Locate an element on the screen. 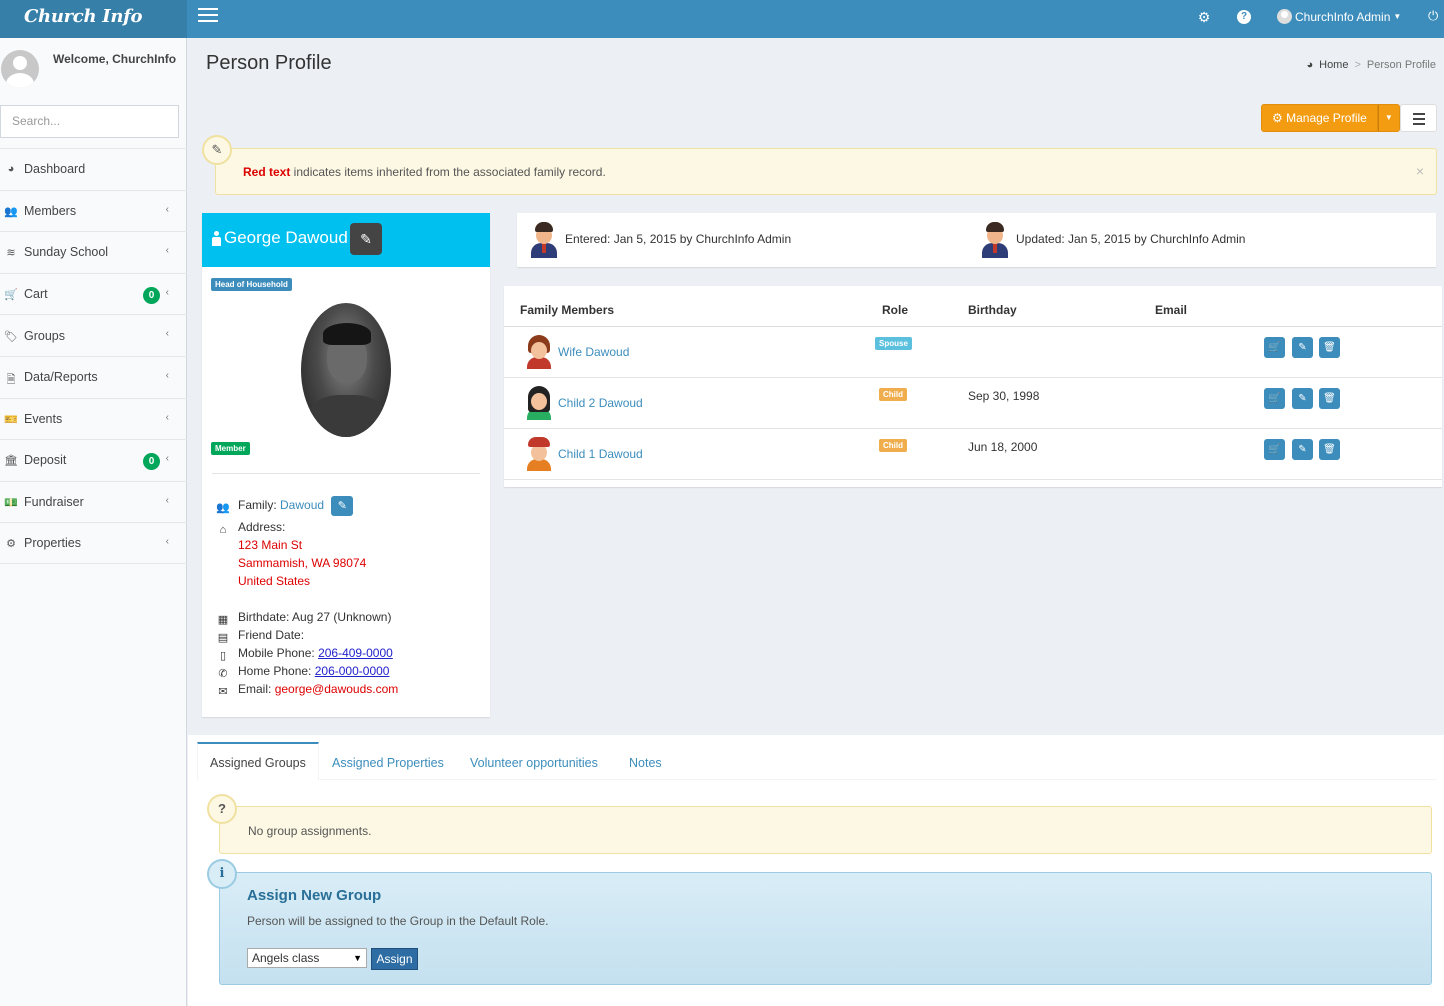  address-line: Sammamish, WA 98074 is located at coordinates (302, 563).